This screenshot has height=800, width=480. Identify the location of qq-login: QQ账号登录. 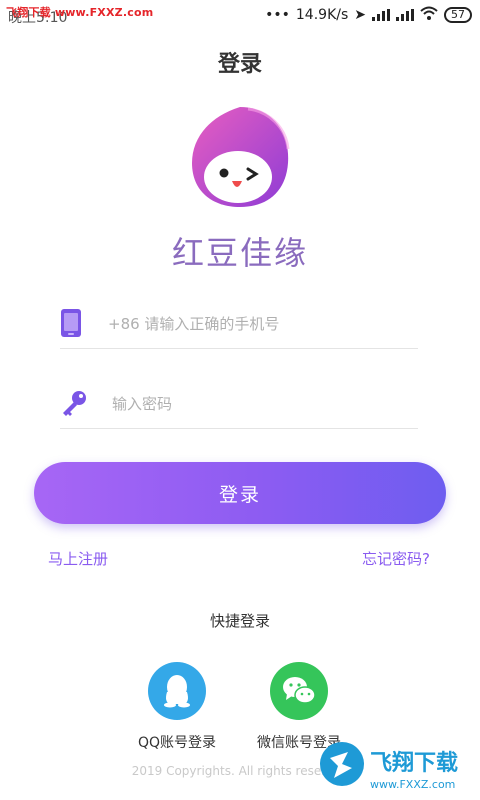
(177, 707).